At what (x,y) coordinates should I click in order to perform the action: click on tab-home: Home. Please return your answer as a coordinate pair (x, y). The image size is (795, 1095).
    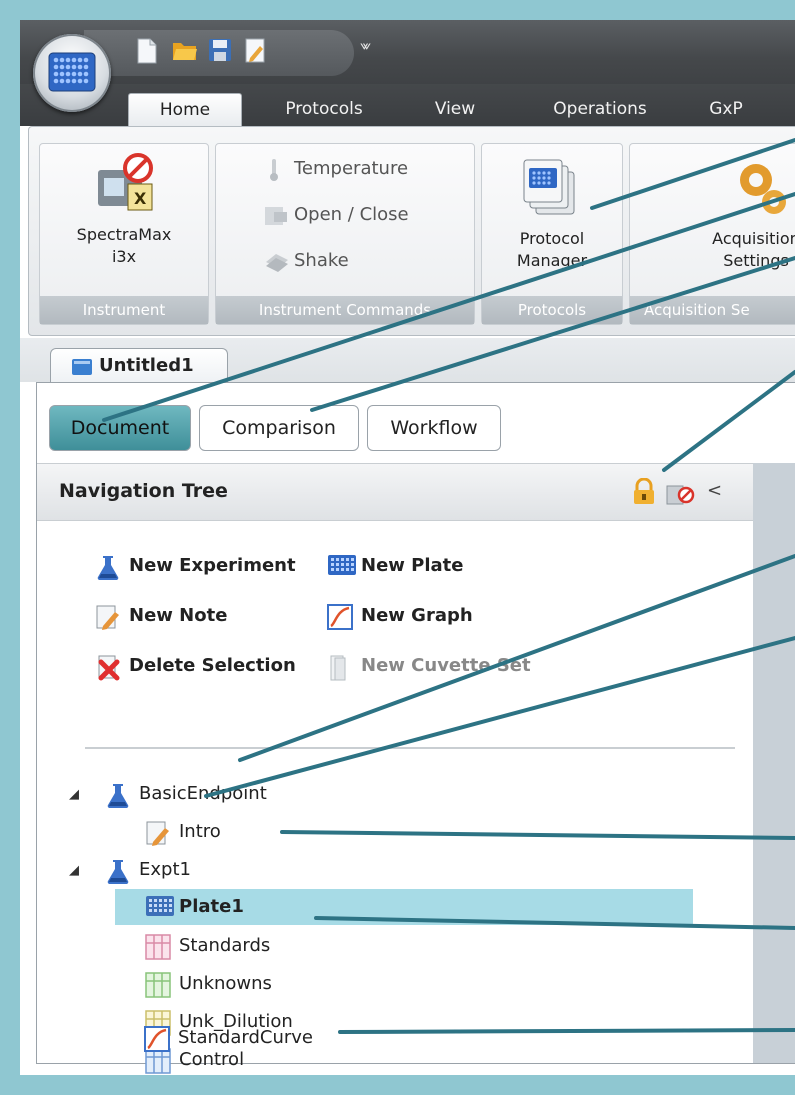
    Looking at the image, I should click on (185, 109).